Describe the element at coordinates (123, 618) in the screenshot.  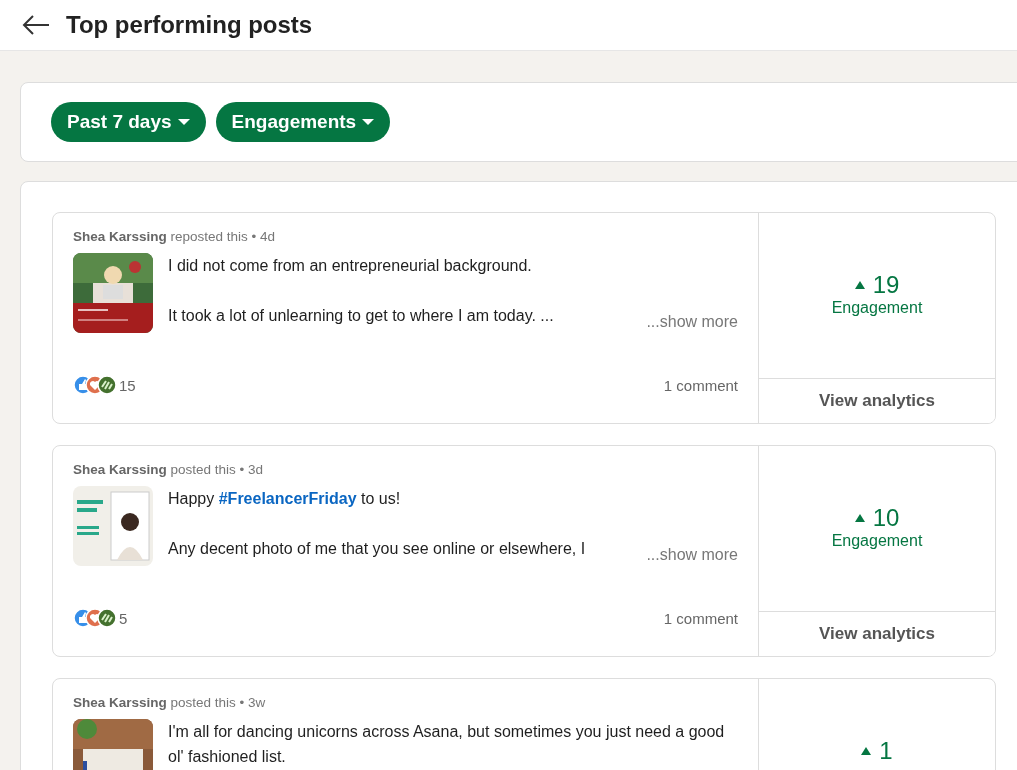
I see `reaction-count: 5` at that location.